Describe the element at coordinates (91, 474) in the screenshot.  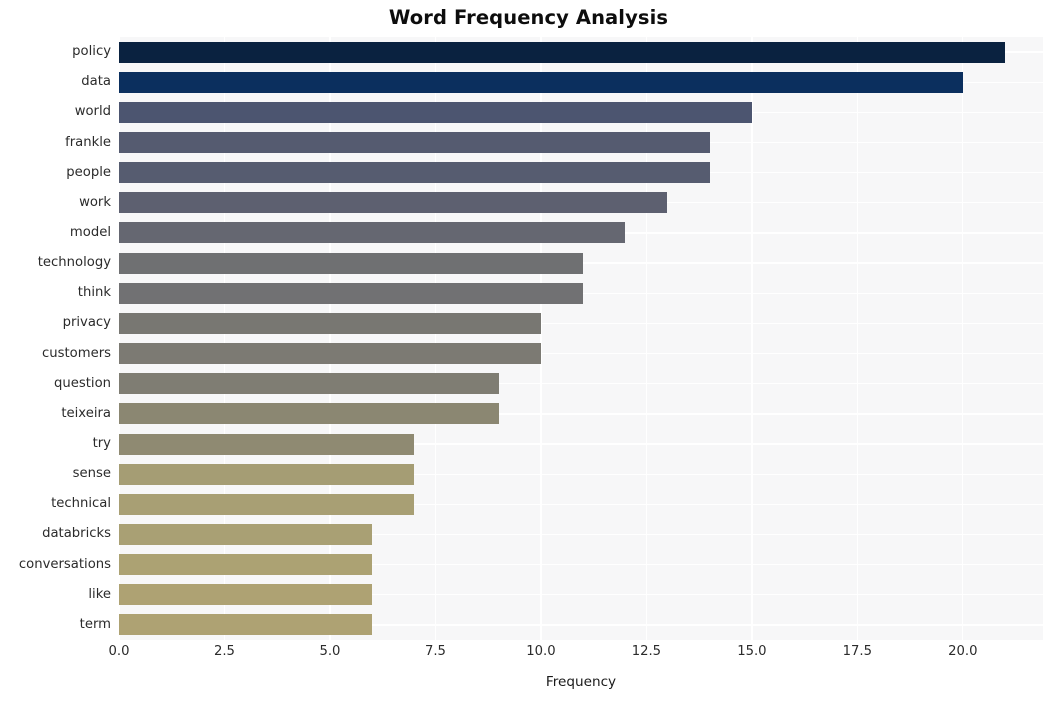
I see `y-axis-tick-label: sense` at that location.